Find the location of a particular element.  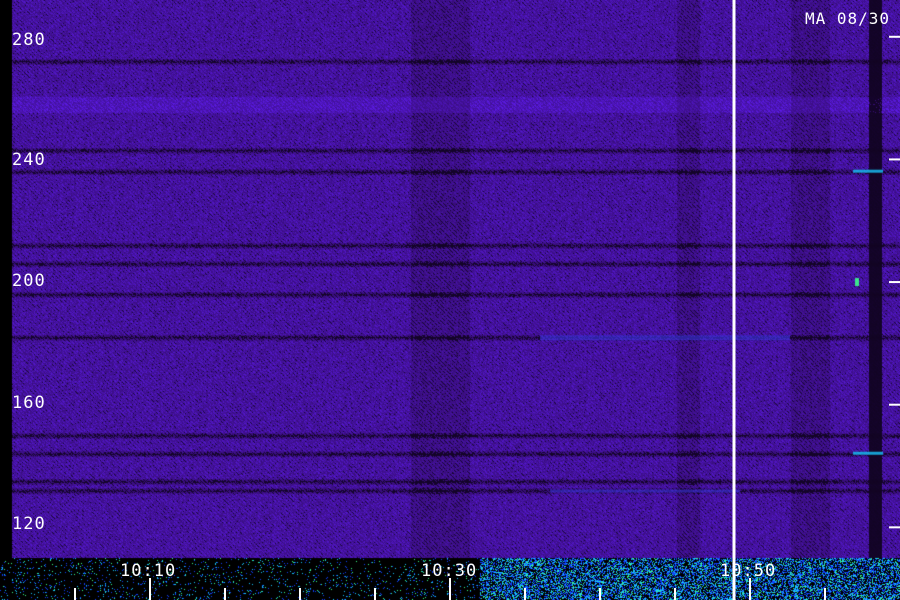

y-tick-label-280: 280 is located at coordinates (29, 40).